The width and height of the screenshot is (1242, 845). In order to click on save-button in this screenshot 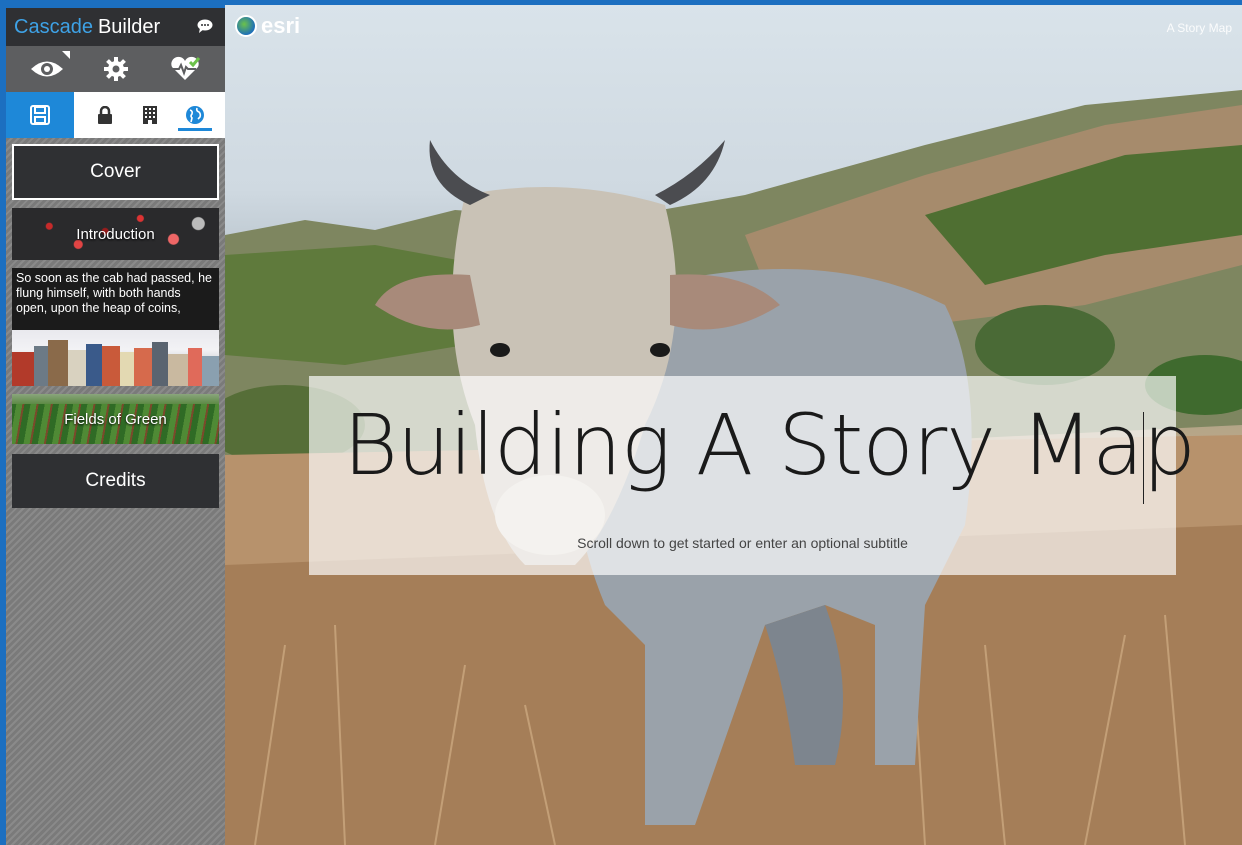, I will do `click(40, 115)`.